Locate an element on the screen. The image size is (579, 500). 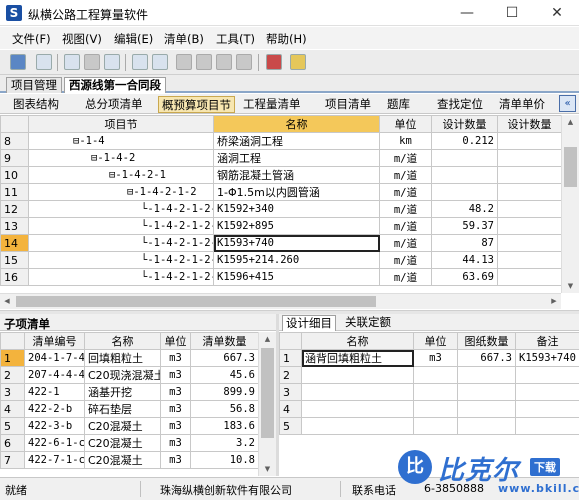
item-qty: 0.212 is located at coordinates (464, 141).